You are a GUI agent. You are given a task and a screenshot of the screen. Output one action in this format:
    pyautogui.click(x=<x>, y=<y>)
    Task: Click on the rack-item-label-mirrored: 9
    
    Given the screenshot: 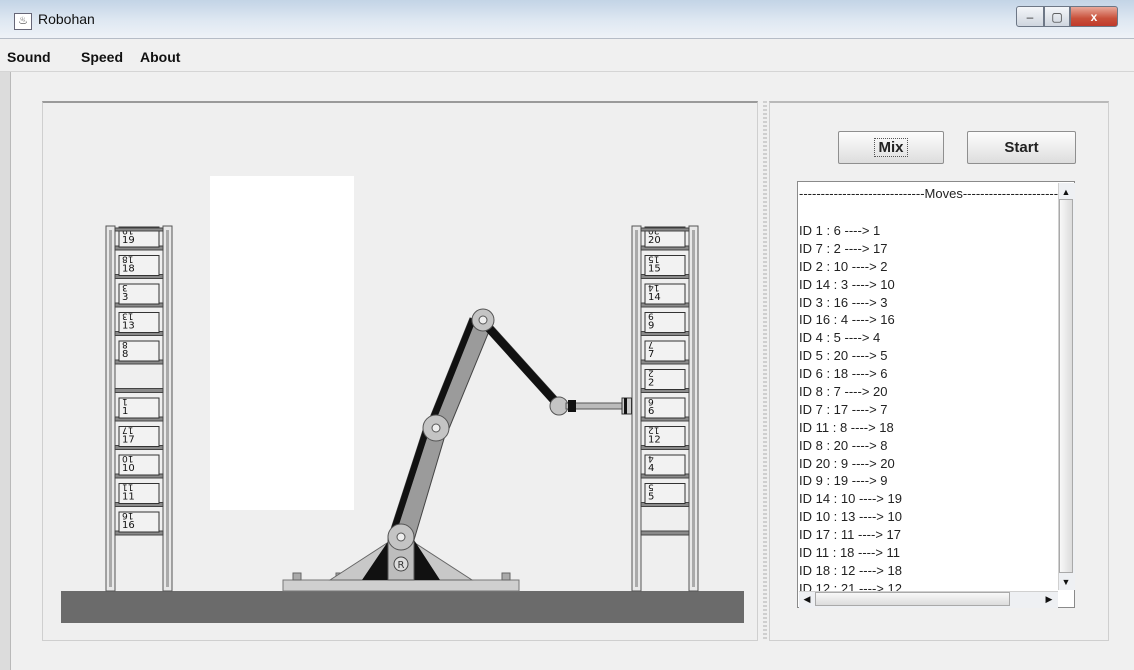 What is the action you would take?
    pyautogui.click(x=651, y=316)
    